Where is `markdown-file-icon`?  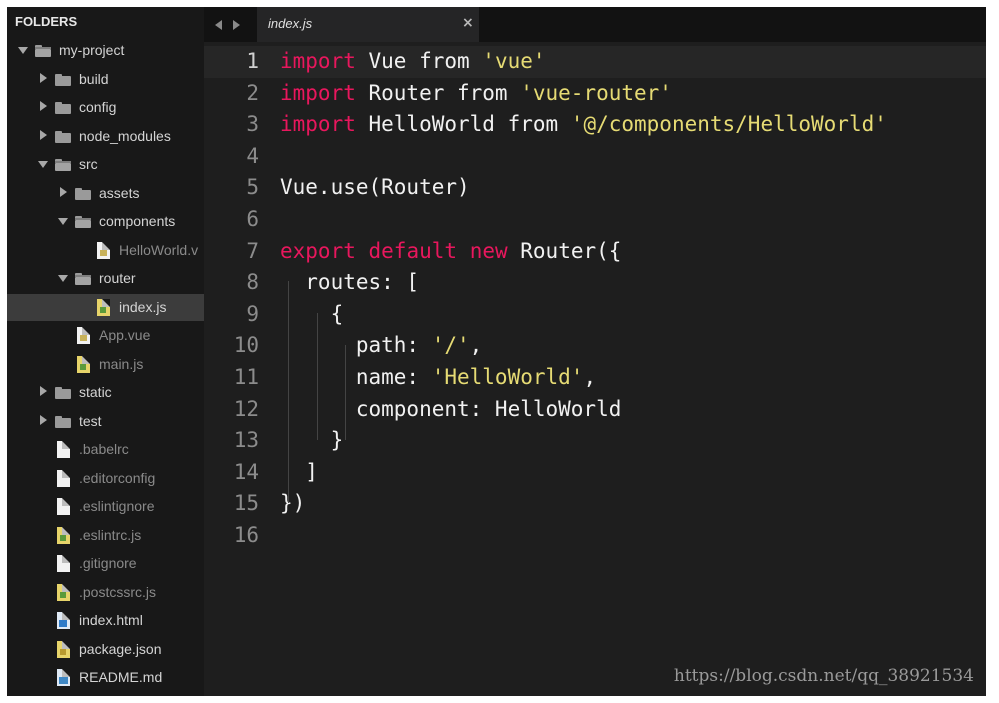
markdown-file-icon is located at coordinates (63, 677).